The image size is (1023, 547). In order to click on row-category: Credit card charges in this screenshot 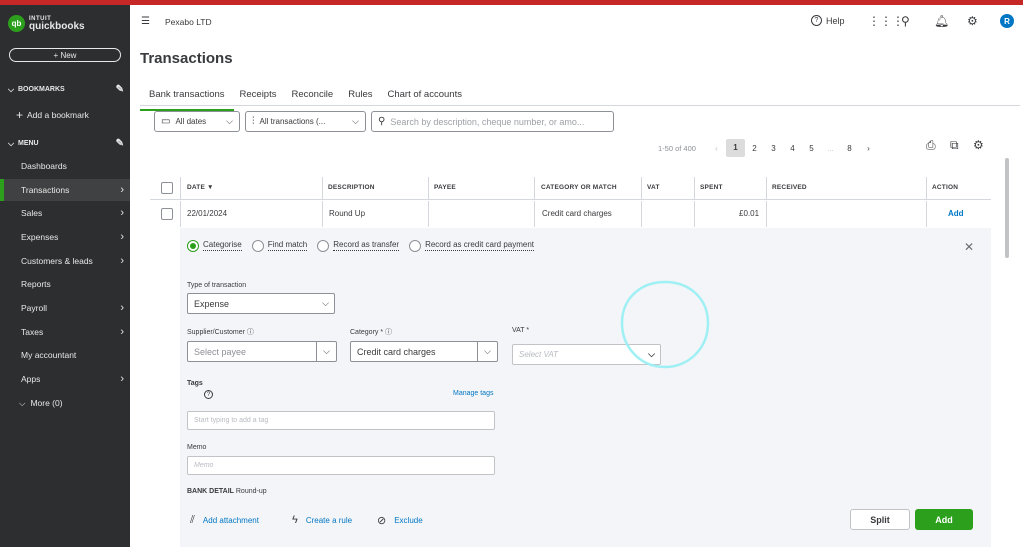, I will do `click(577, 213)`.